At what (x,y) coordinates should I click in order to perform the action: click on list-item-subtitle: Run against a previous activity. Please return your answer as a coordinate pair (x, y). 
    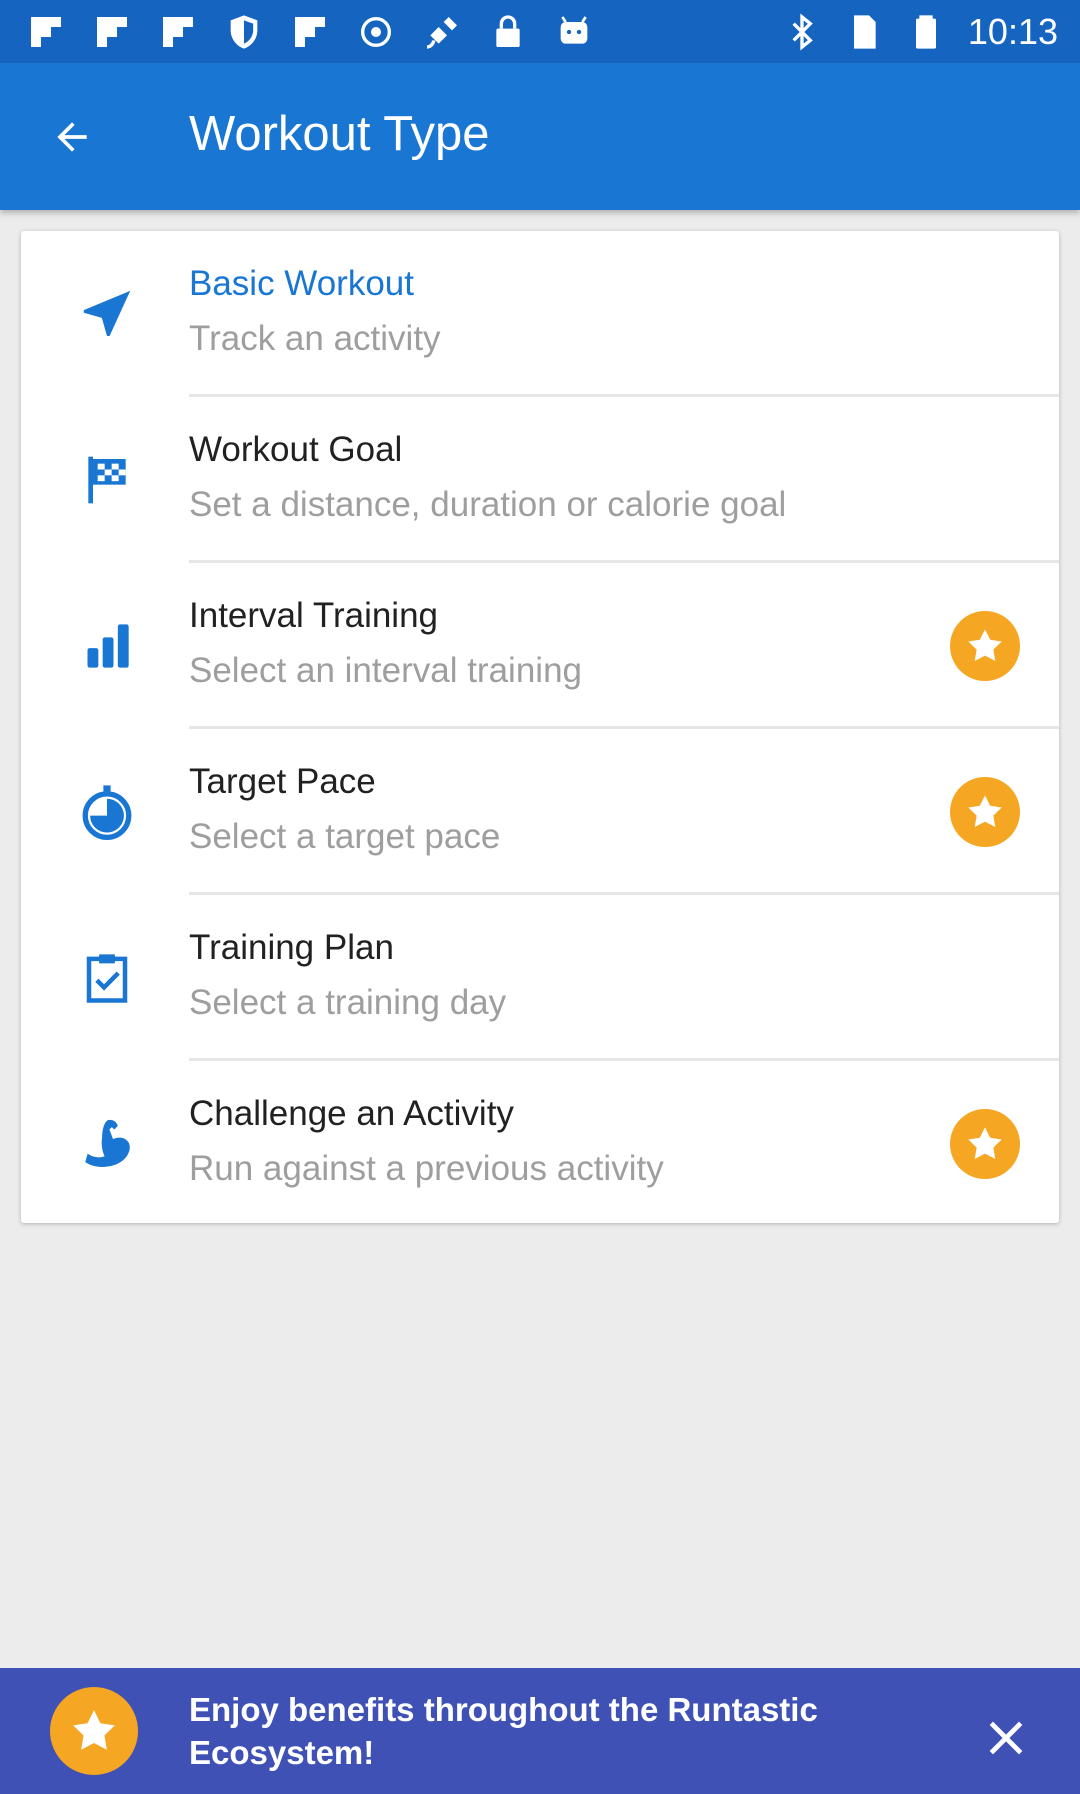
    Looking at the image, I should click on (426, 1168).